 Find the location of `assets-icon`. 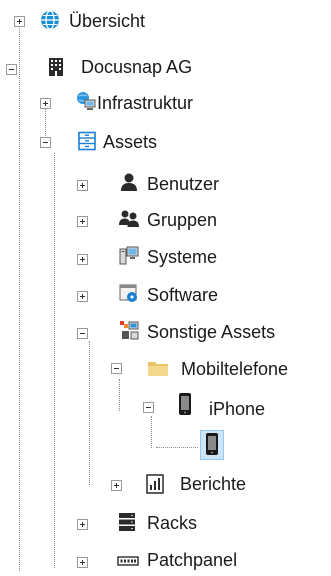

assets-icon is located at coordinates (87, 141).